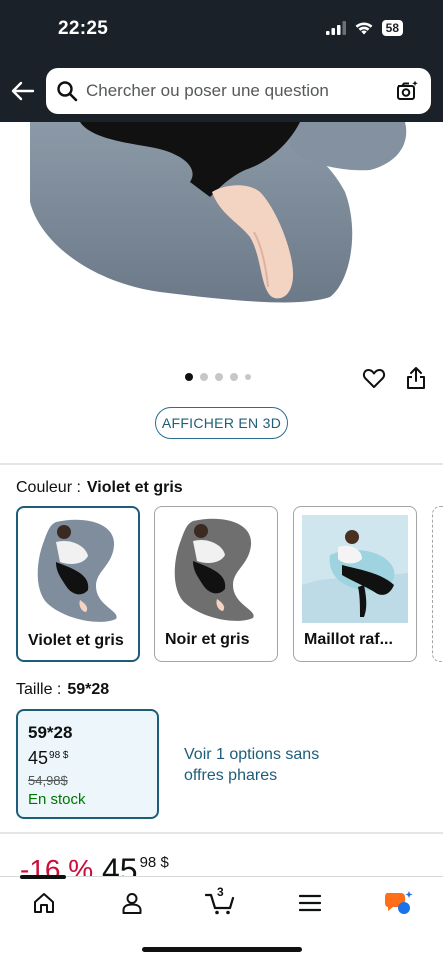 The width and height of the screenshot is (443, 960). I want to click on nav-account, so click(132, 903).